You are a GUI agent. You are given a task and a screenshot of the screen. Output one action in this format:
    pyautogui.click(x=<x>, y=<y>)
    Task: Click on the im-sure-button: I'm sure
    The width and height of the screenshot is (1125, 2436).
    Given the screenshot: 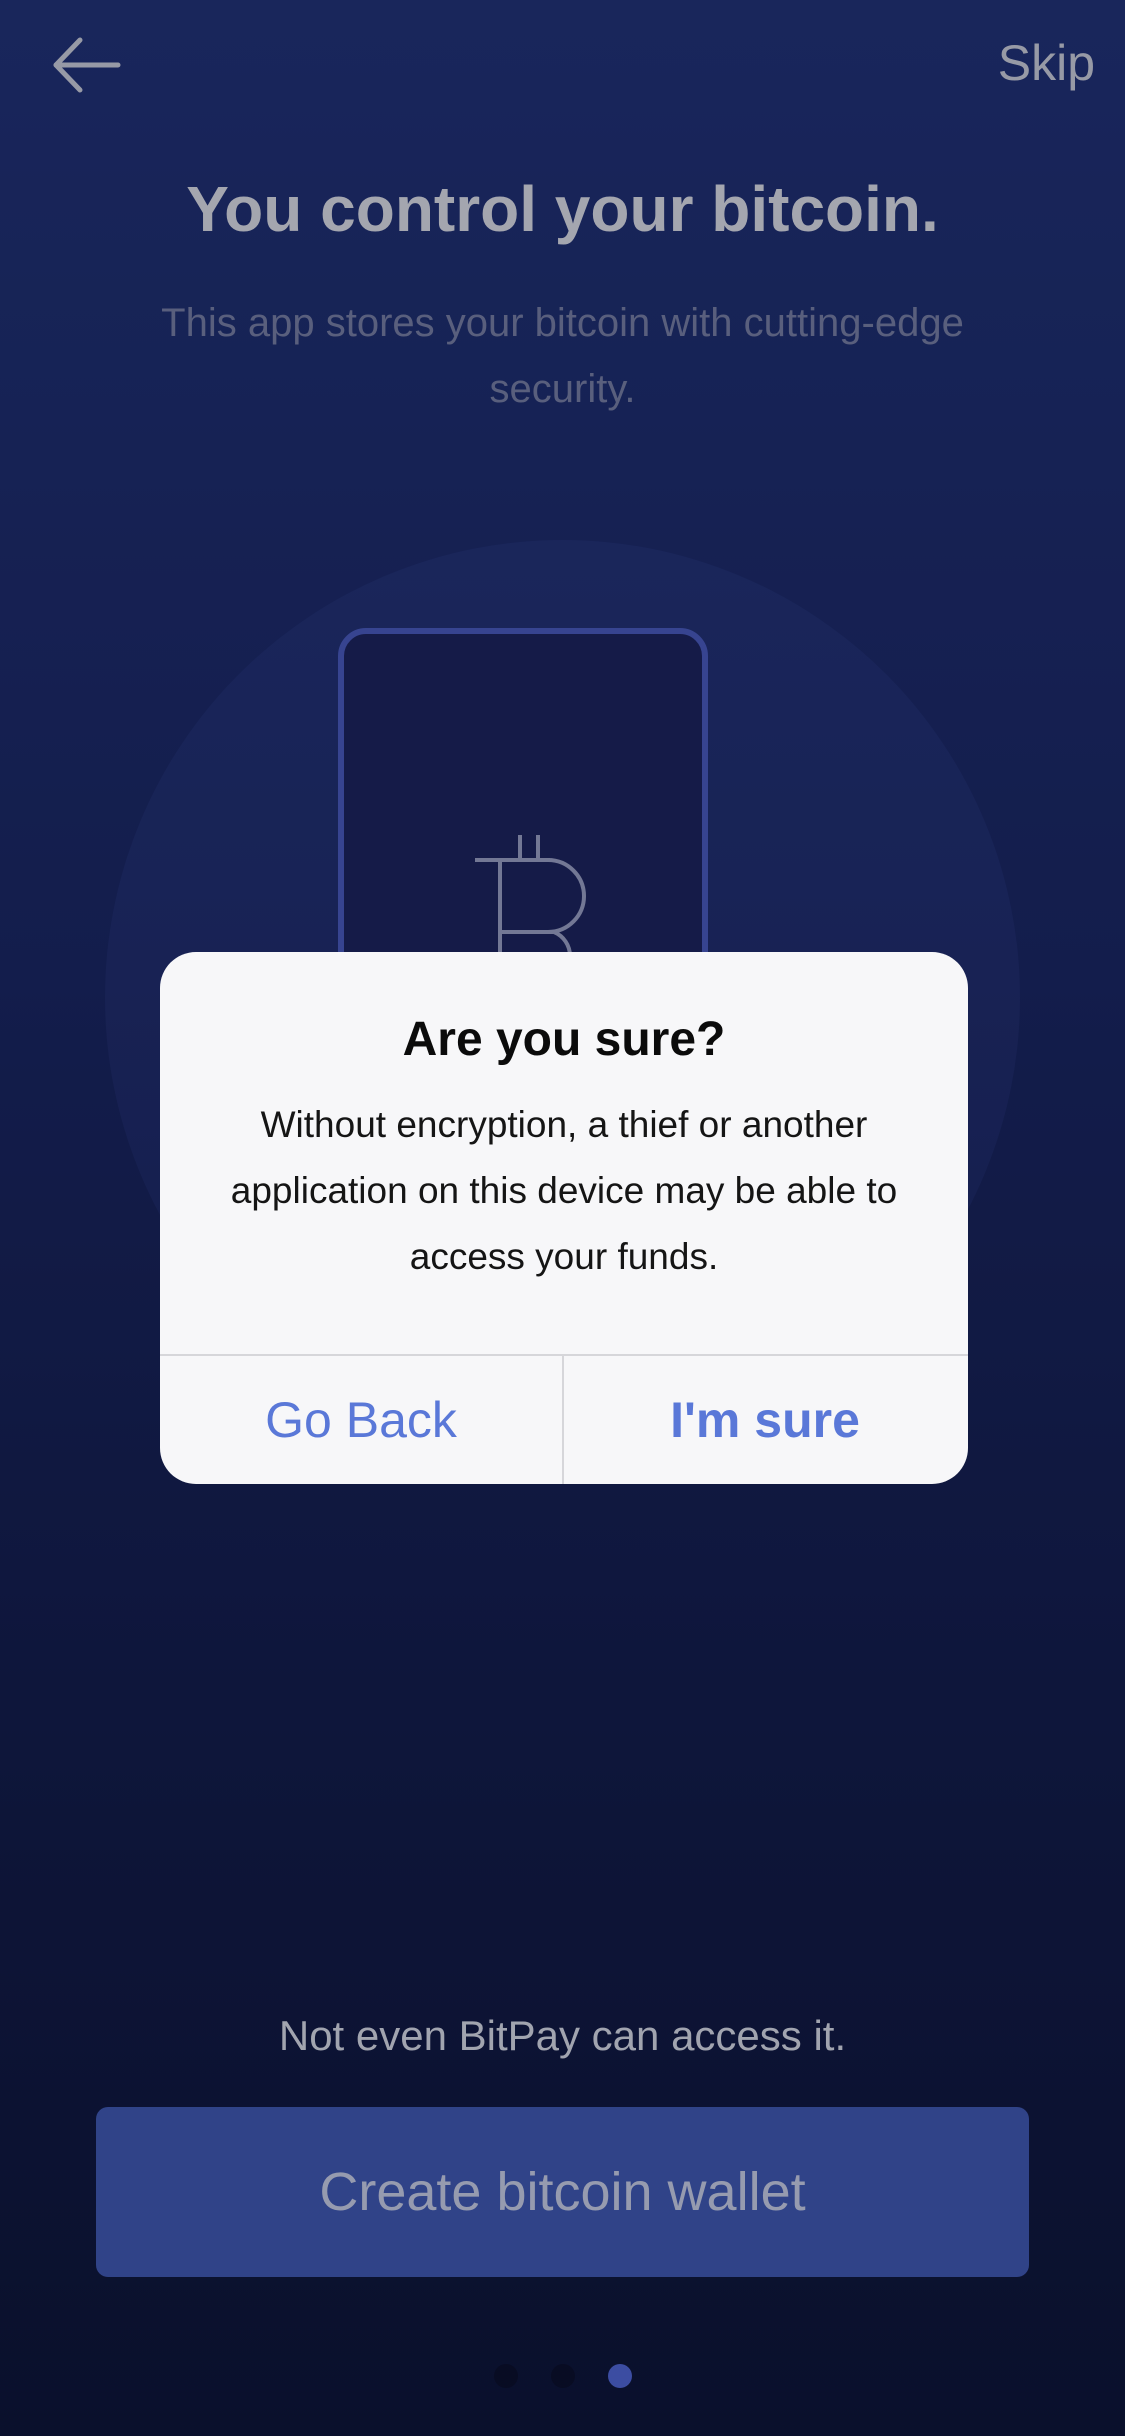 What is the action you would take?
    pyautogui.click(x=765, y=1420)
    